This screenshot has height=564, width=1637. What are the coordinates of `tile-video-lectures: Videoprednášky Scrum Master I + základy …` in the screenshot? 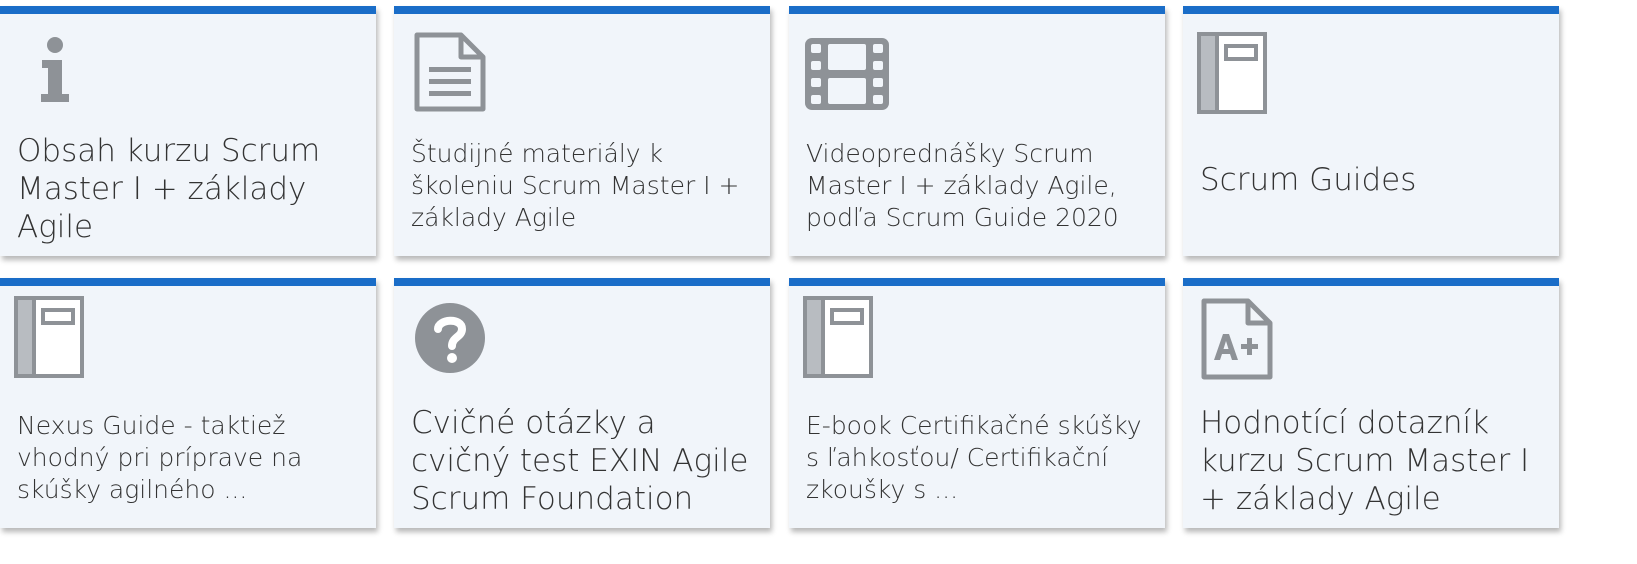 It's located at (977, 131).